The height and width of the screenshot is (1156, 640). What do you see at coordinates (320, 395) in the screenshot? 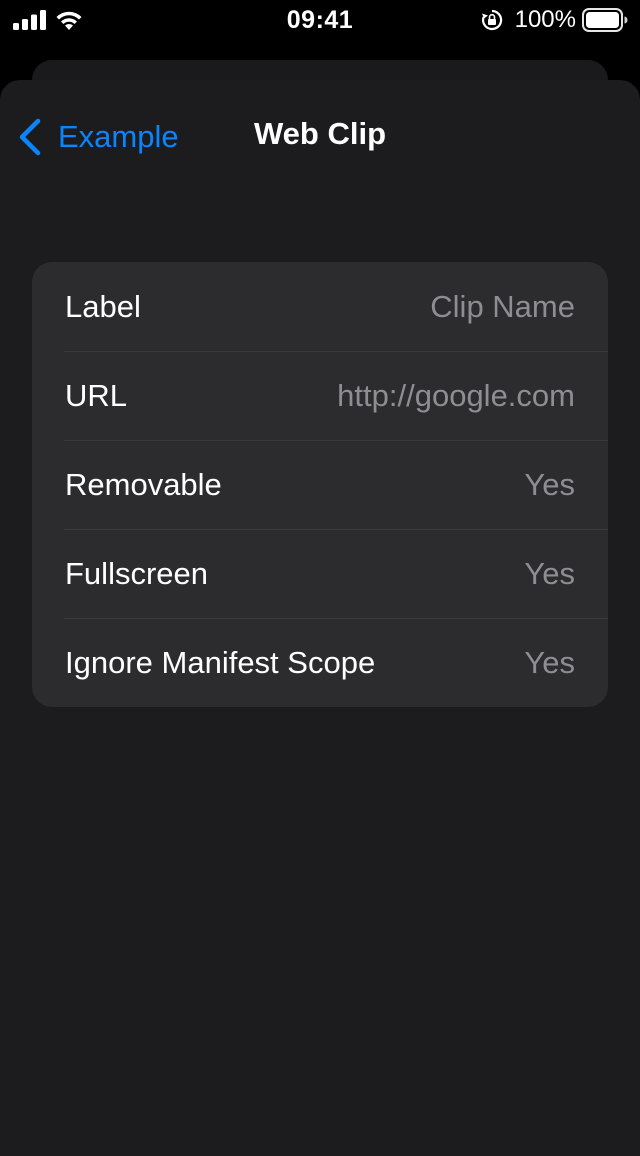
I see `row-url: URL http://google.com` at bounding box center [320, 395].